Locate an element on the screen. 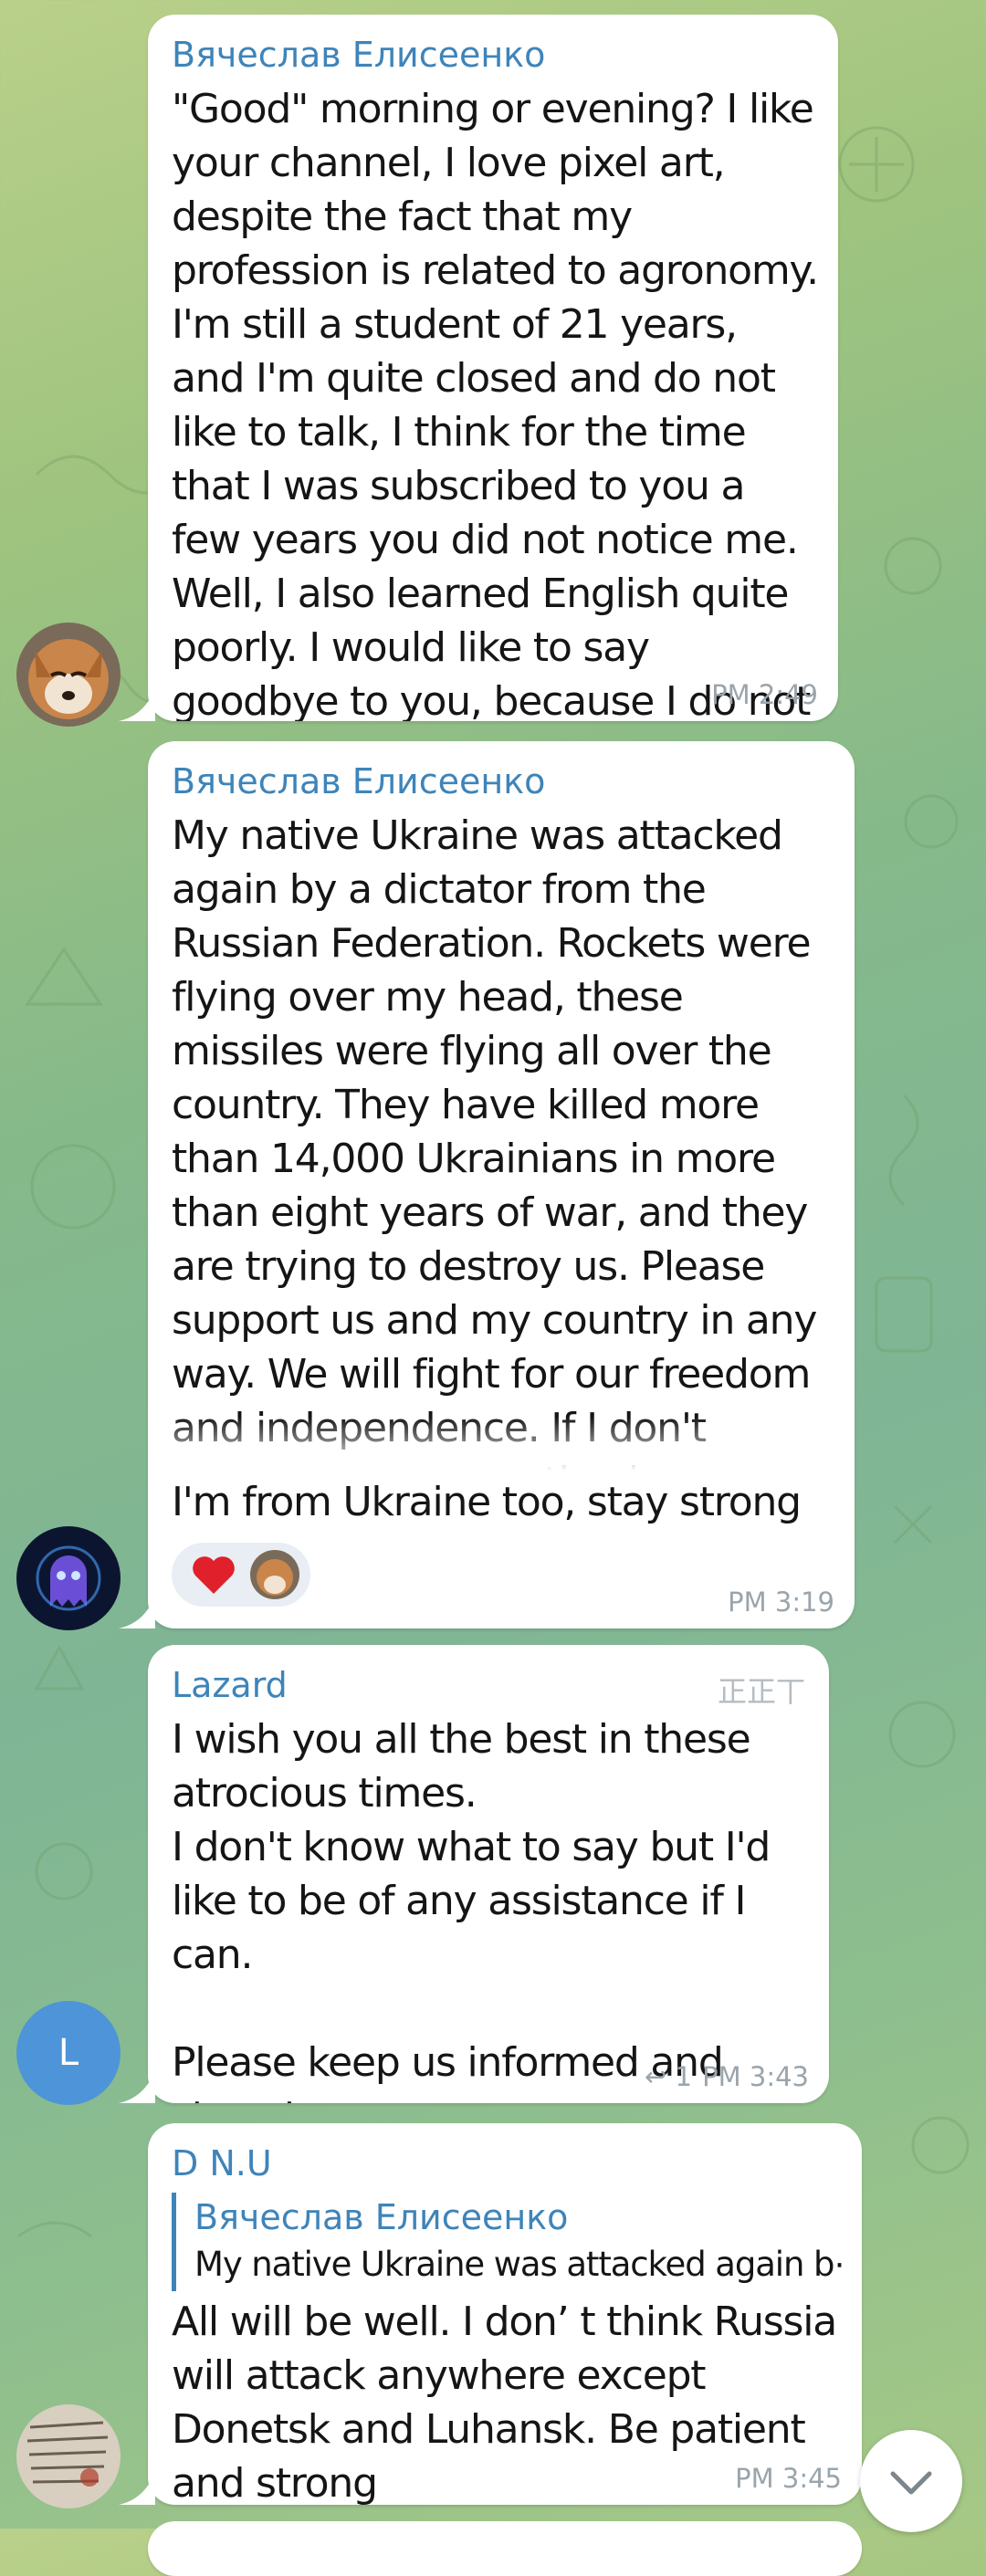  message-time: PM 3:43 is located at coordinates (755, 2077).